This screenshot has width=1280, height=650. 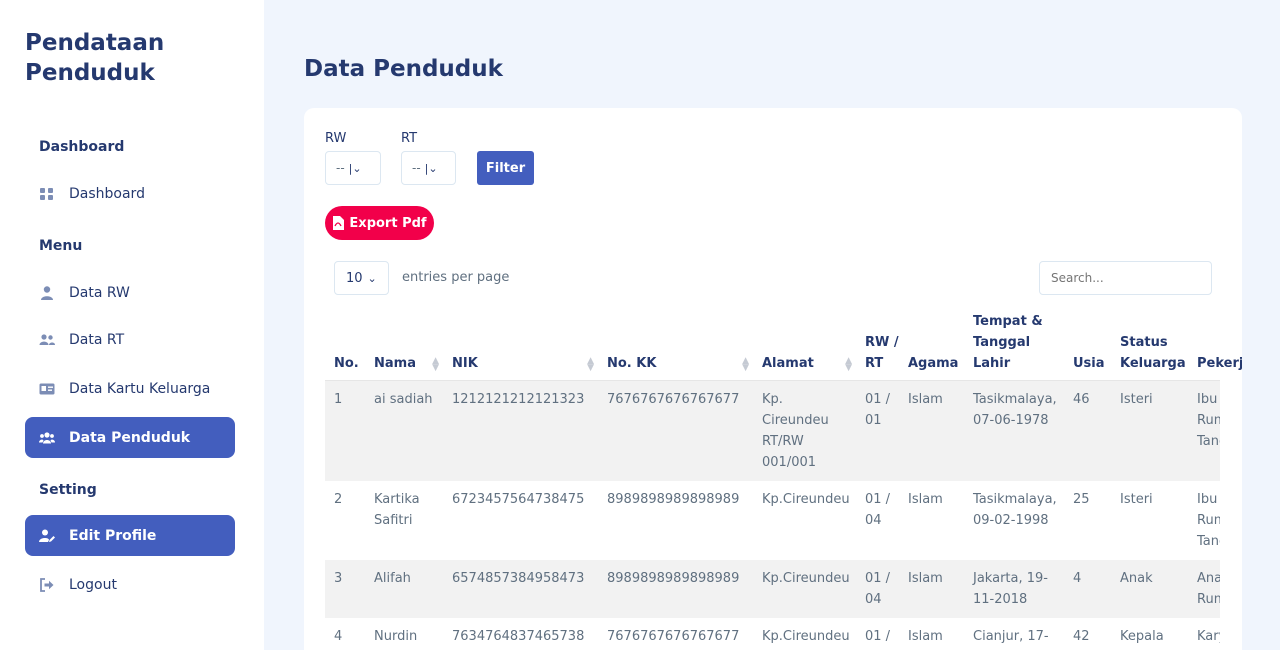 I want to click on sidebar-item-logout: Logout, so click(x=130, y=584).